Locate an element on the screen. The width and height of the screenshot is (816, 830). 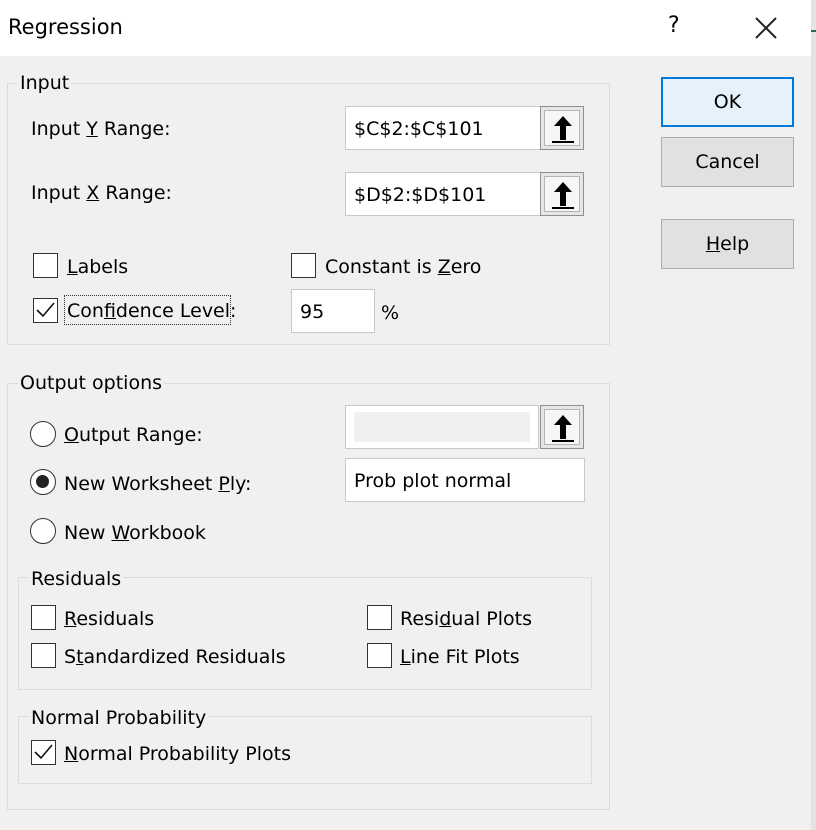
confidence-level-label: Confidence Level: is located at coordinates (152, 311).